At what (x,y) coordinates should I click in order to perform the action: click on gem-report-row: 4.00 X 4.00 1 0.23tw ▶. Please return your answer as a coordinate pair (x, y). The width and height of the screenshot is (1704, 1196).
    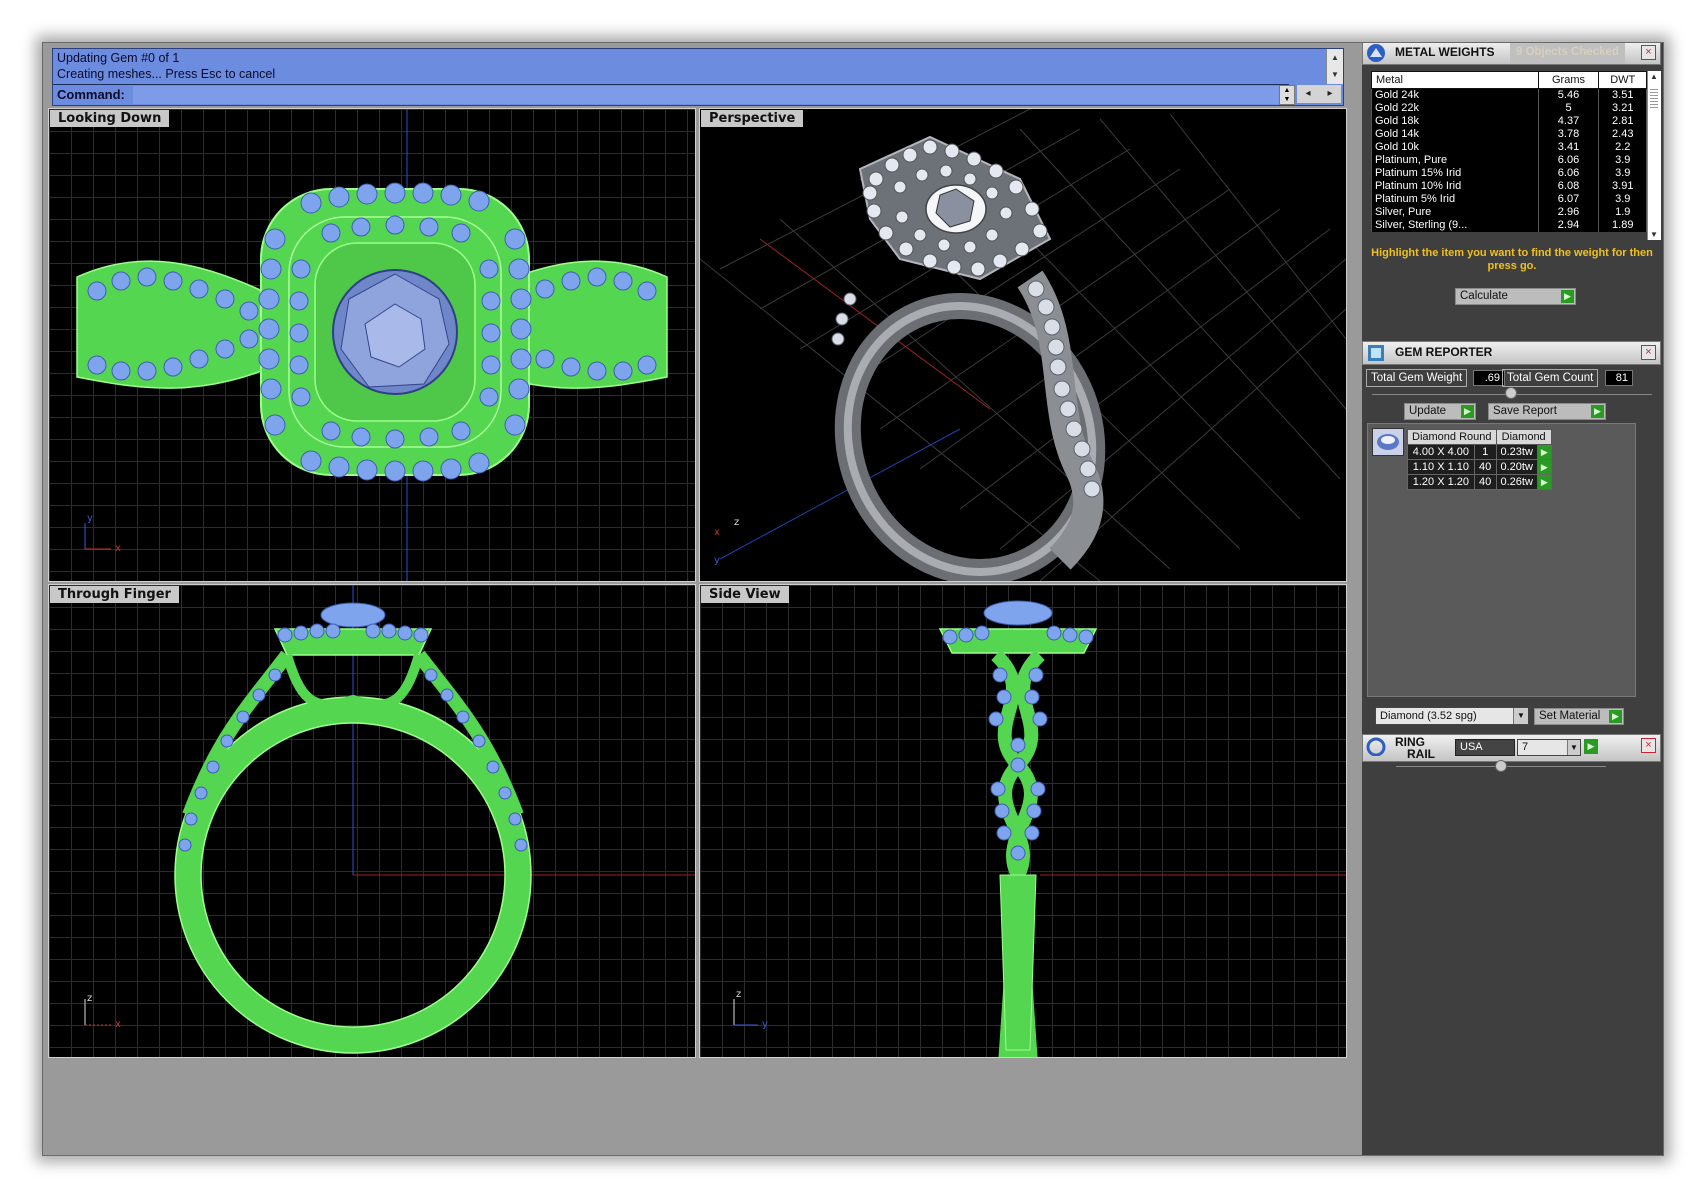
    Looking at the image, I should click on (1479, 452).